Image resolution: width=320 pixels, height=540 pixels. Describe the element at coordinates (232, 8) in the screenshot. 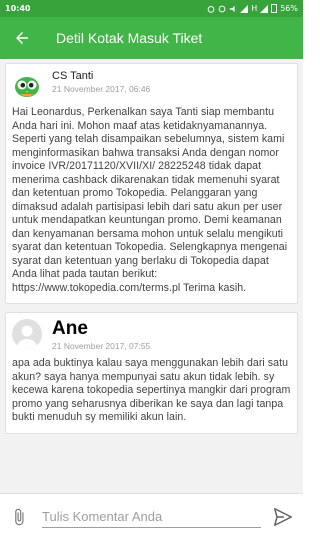

I see `mute-icon` at that location.